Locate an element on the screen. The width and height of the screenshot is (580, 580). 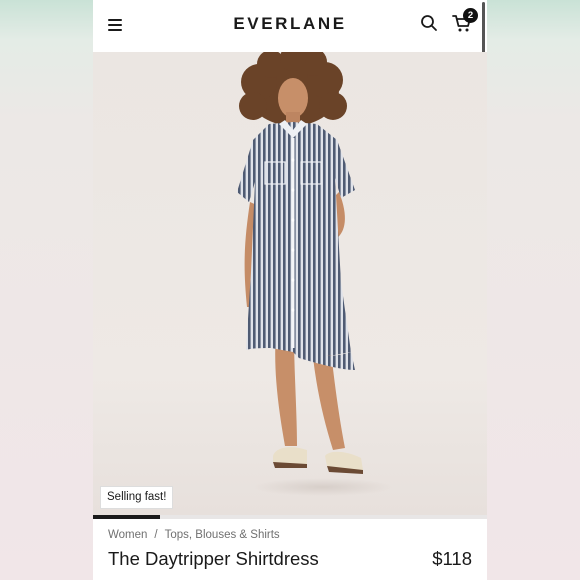
product-price: $118 is located at coordinates (452, 558).